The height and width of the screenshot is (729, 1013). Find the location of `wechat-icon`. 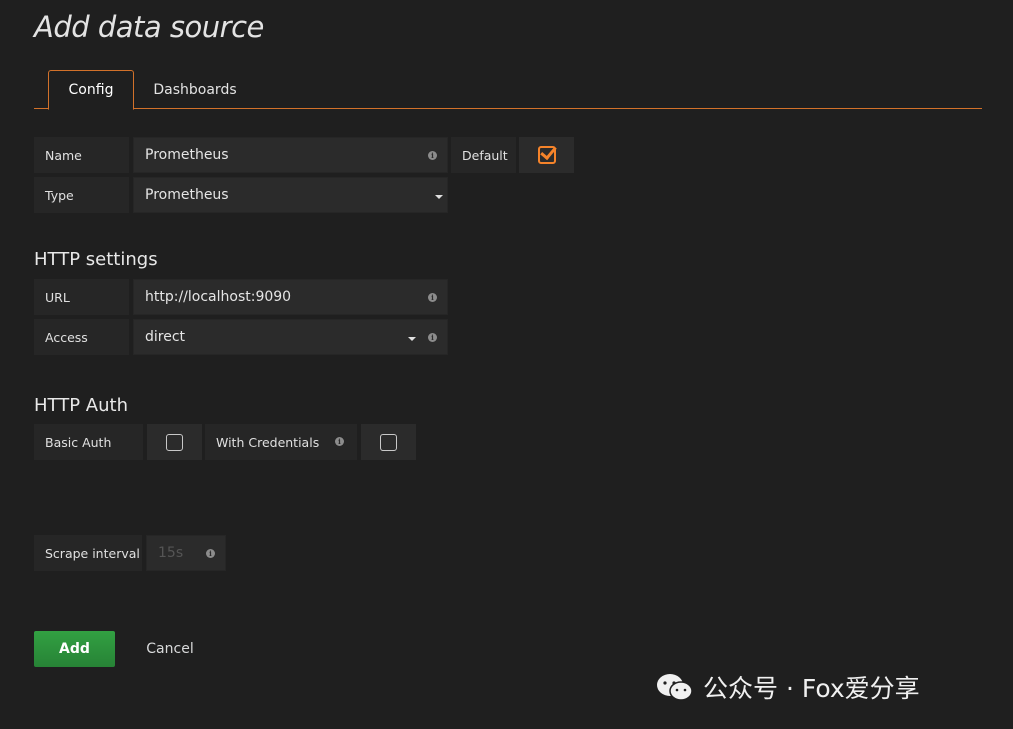

wechat-icon is located at coordinates (675, 687).